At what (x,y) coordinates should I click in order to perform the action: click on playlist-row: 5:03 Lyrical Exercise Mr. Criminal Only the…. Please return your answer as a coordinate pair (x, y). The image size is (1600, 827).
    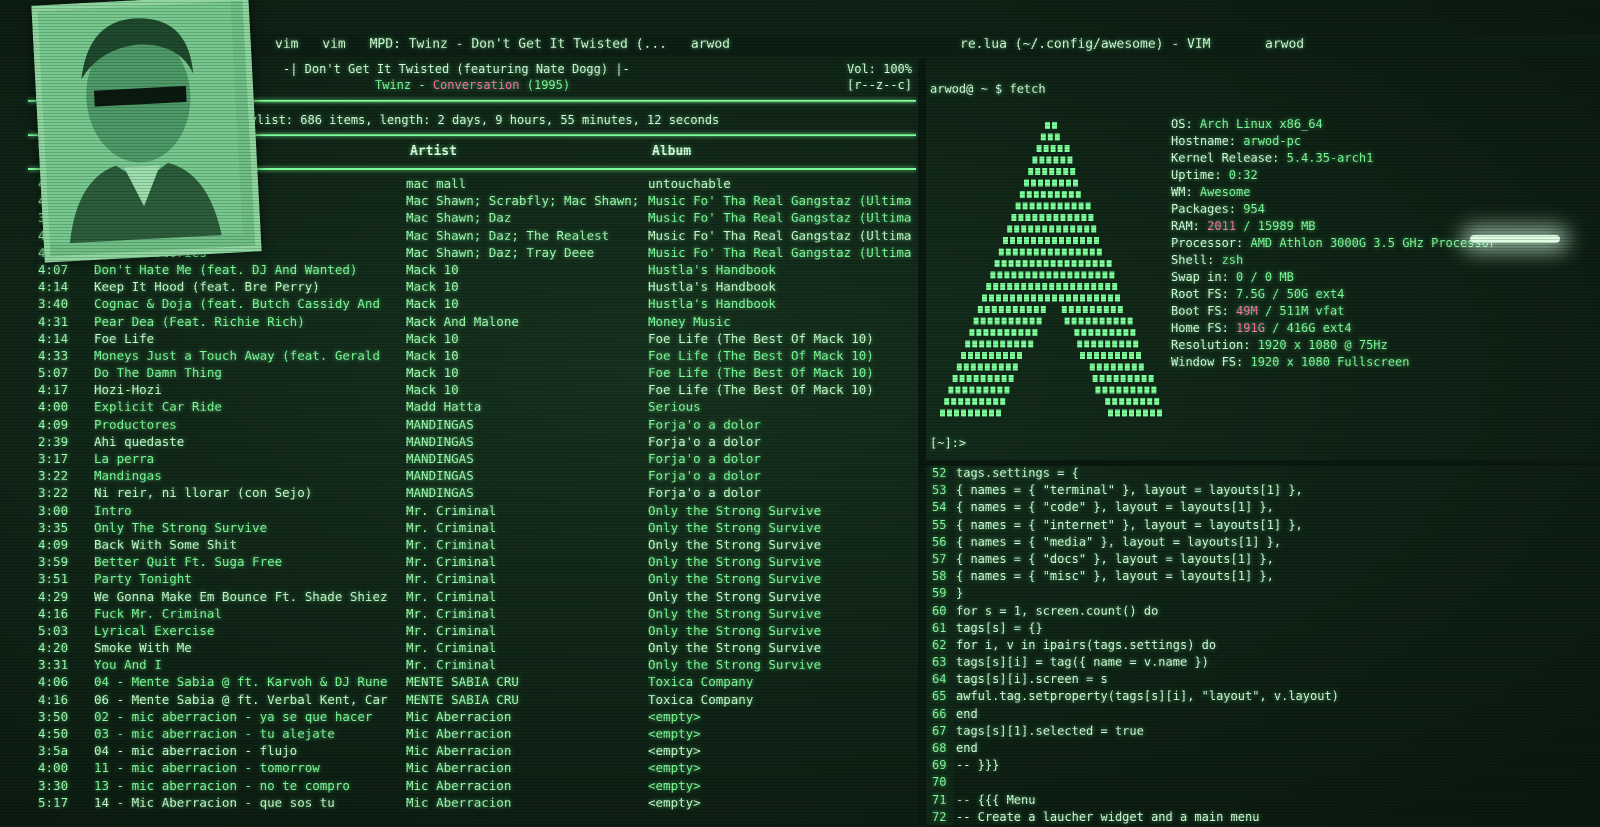
    Looking at the image, I should click on (472, 631).